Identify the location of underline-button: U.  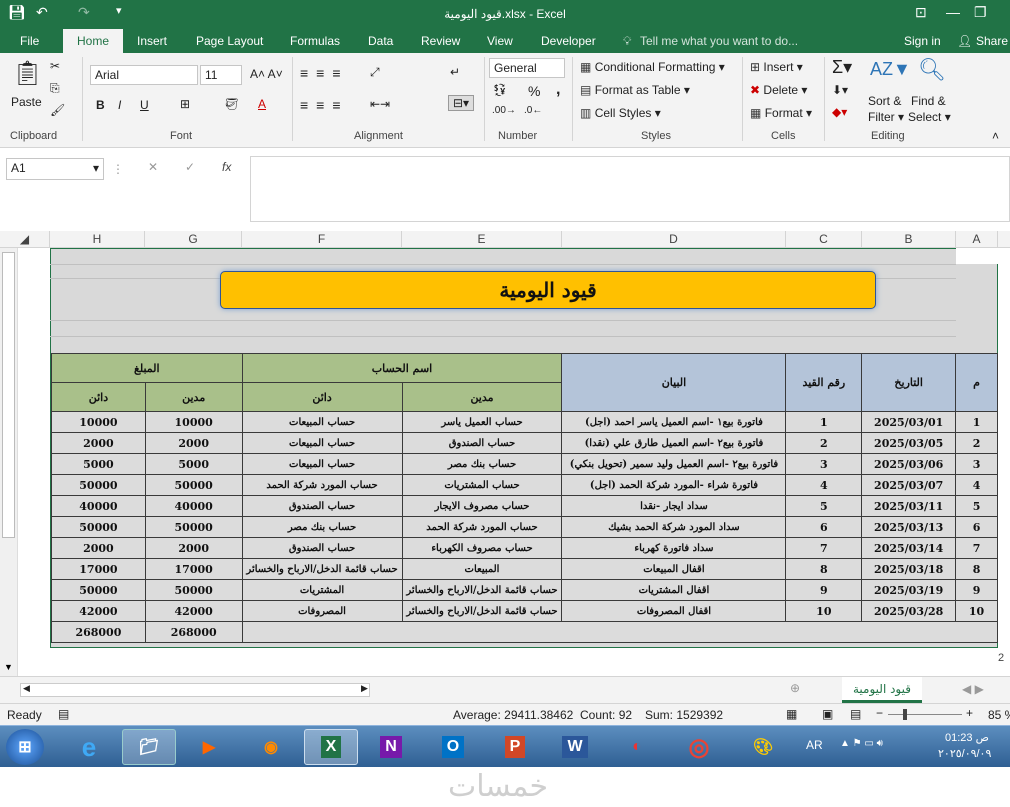
(144, 105).